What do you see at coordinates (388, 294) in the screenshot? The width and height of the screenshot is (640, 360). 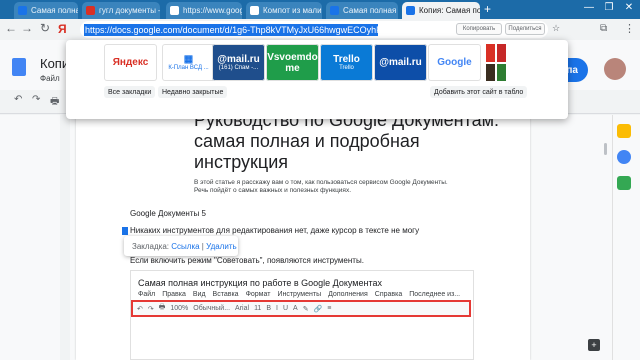 I see `inner-menu-item: Справка` at bounding box center [388, 294].